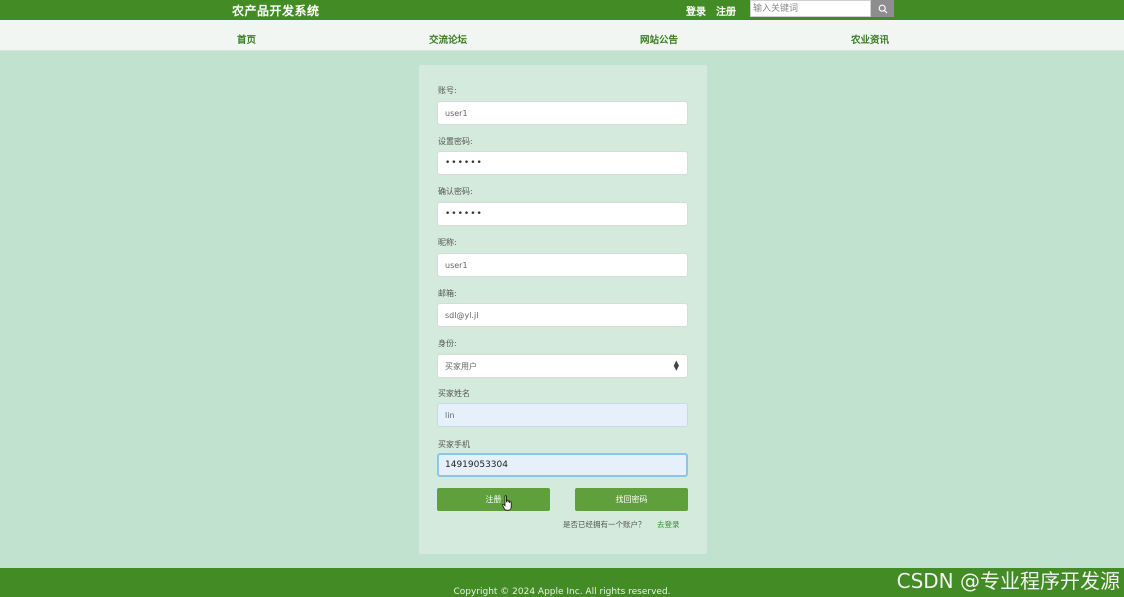 This screenshot has width=1124, height=597. I want to click on account-input: user1, so click(562, 113).